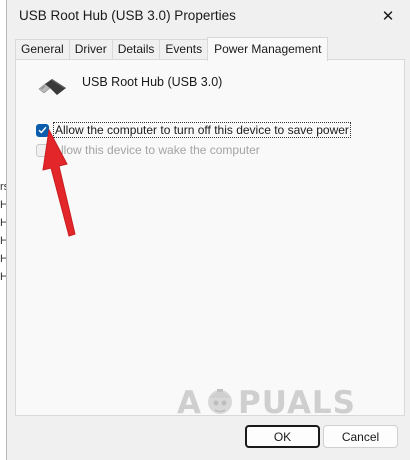  What do you see at coordinates (52, 87) in the screenshot?
I see `usb-connector-icon` at bounding box center [52, 87].